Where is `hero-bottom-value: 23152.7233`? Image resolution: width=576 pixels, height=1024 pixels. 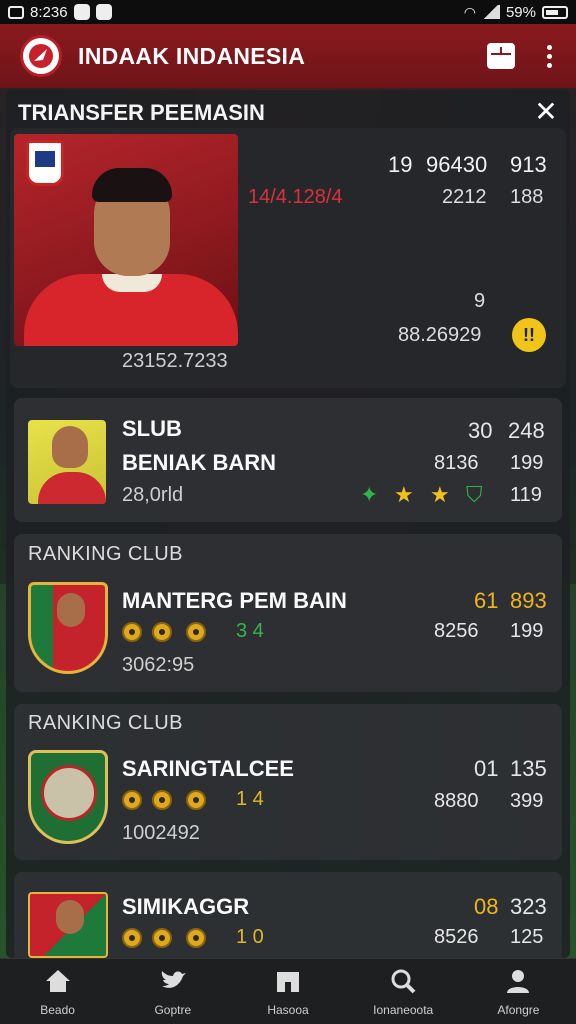
hero-bottom-value: 23152.7233 is located at coordinates (175, 361).